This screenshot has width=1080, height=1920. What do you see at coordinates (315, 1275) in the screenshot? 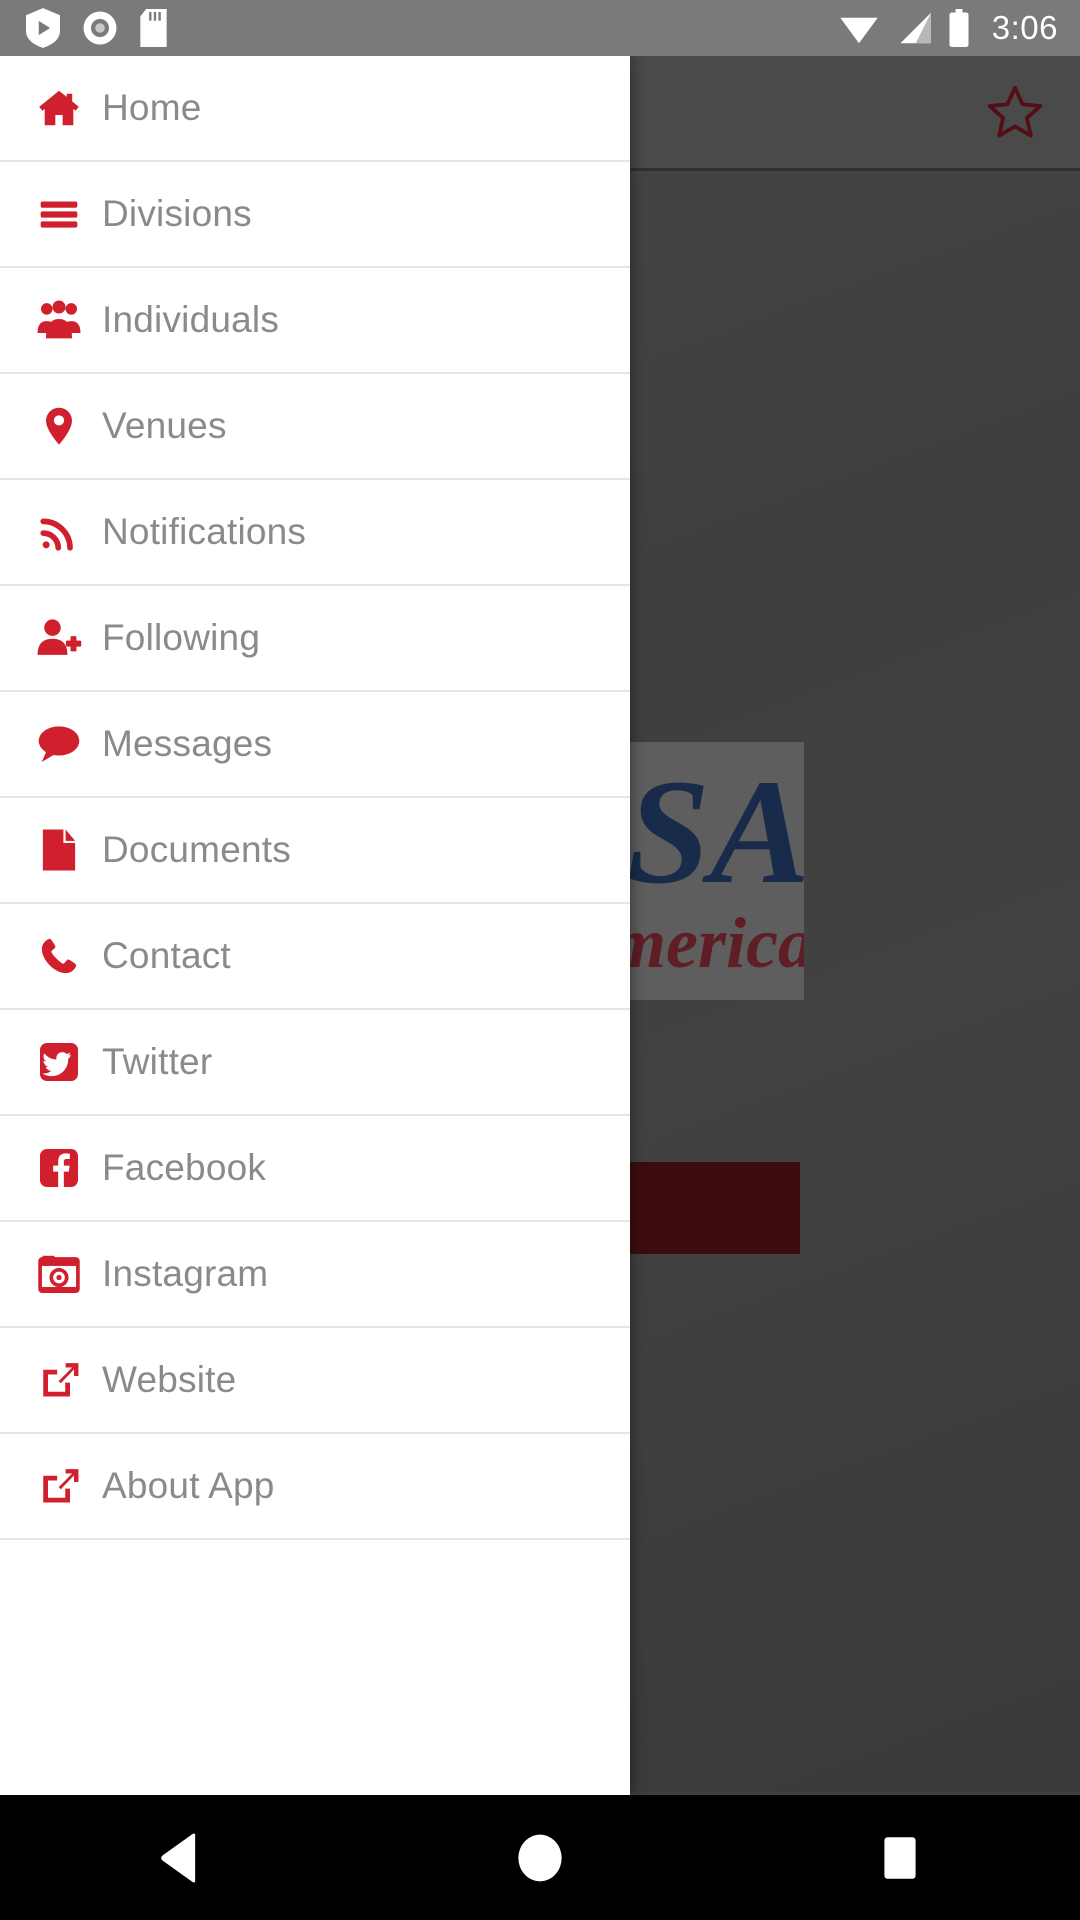
I see `drawer-item-instagram: Instagram` at bounding box center [315, 1275].